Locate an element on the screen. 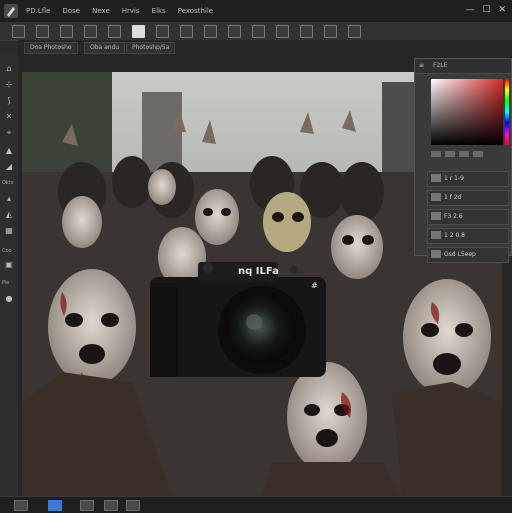 The width and height of the screenshot is (512, 513). menu-item-4: Hrvis is located at coordinates (131, 11).